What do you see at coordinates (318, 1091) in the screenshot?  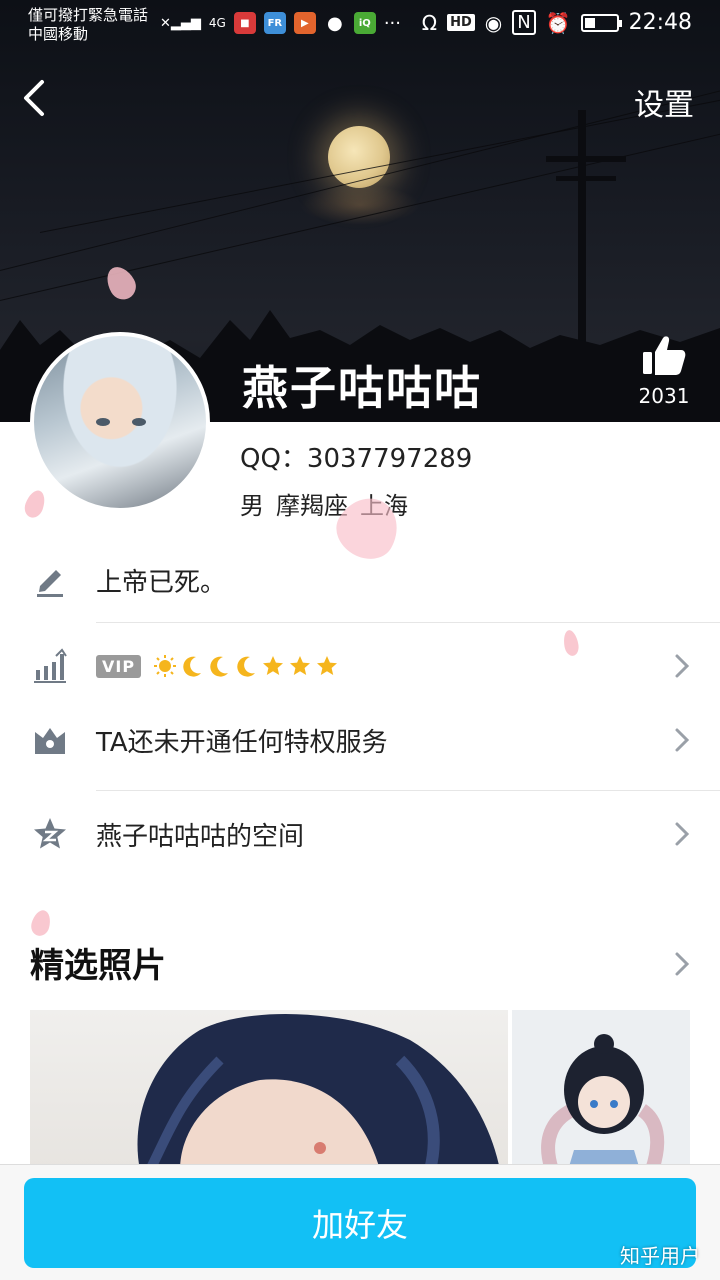 I see `watercolor-portrait-image` at bounding box center [318, 1091].